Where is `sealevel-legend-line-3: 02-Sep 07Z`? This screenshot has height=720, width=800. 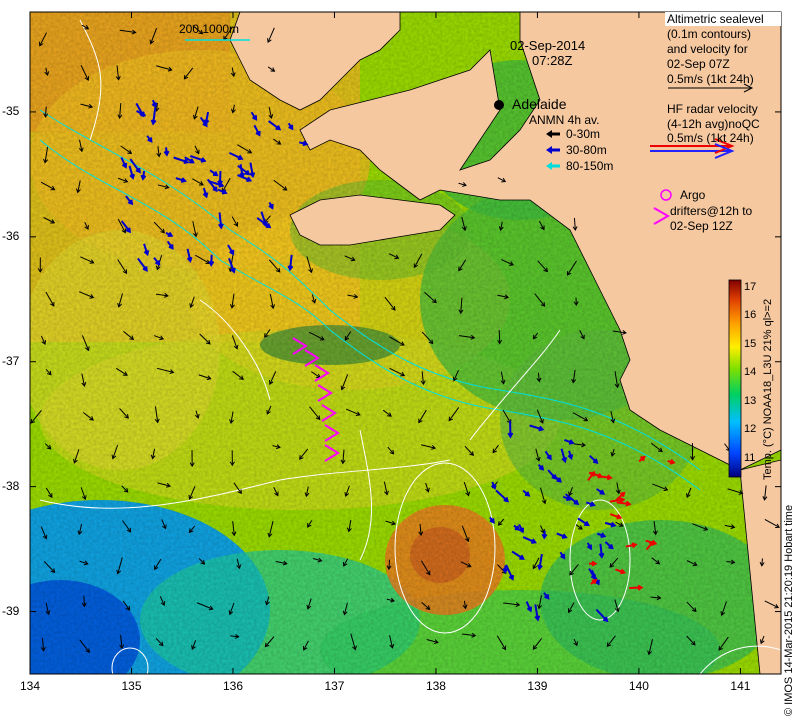
sealevel-legend-line-3: 02-Sep 07Z is located at coordinates (698, 64).